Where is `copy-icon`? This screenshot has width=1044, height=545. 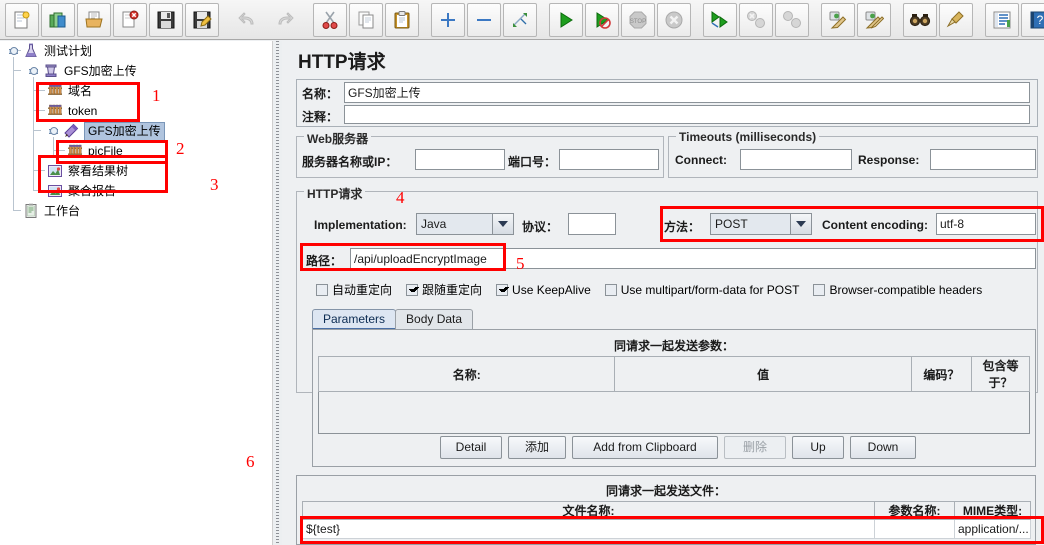 copy-icon is located at coordinates (366, 19).